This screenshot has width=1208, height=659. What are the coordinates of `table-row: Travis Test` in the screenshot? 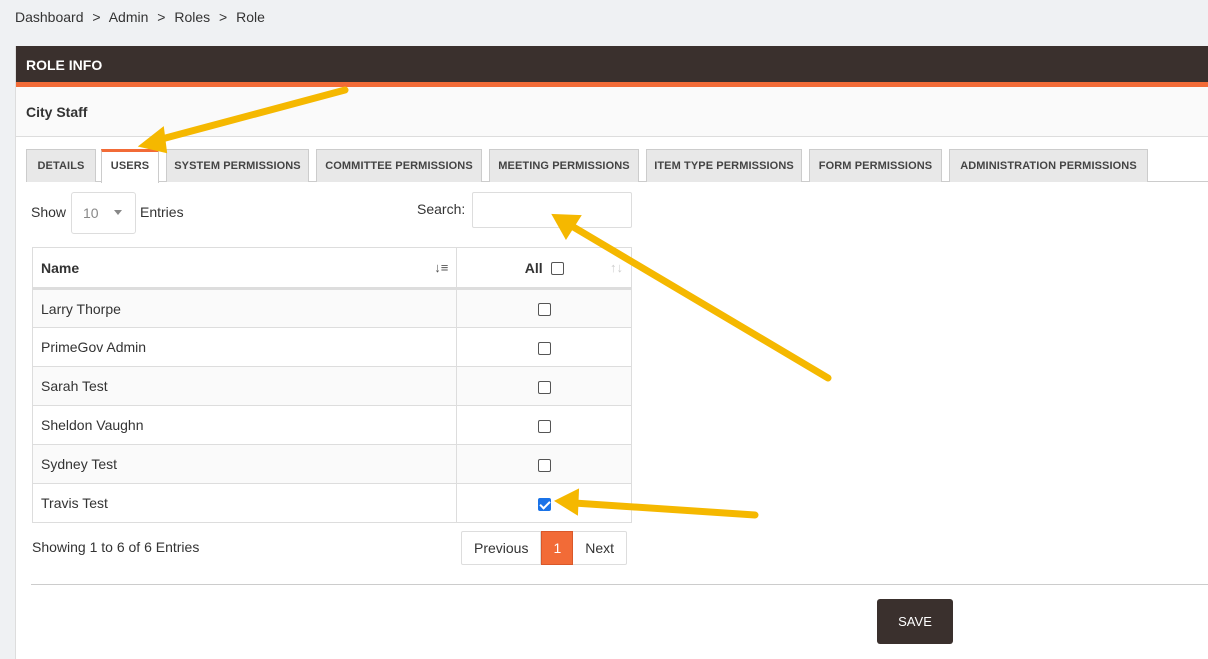 It's located at (331, 503).